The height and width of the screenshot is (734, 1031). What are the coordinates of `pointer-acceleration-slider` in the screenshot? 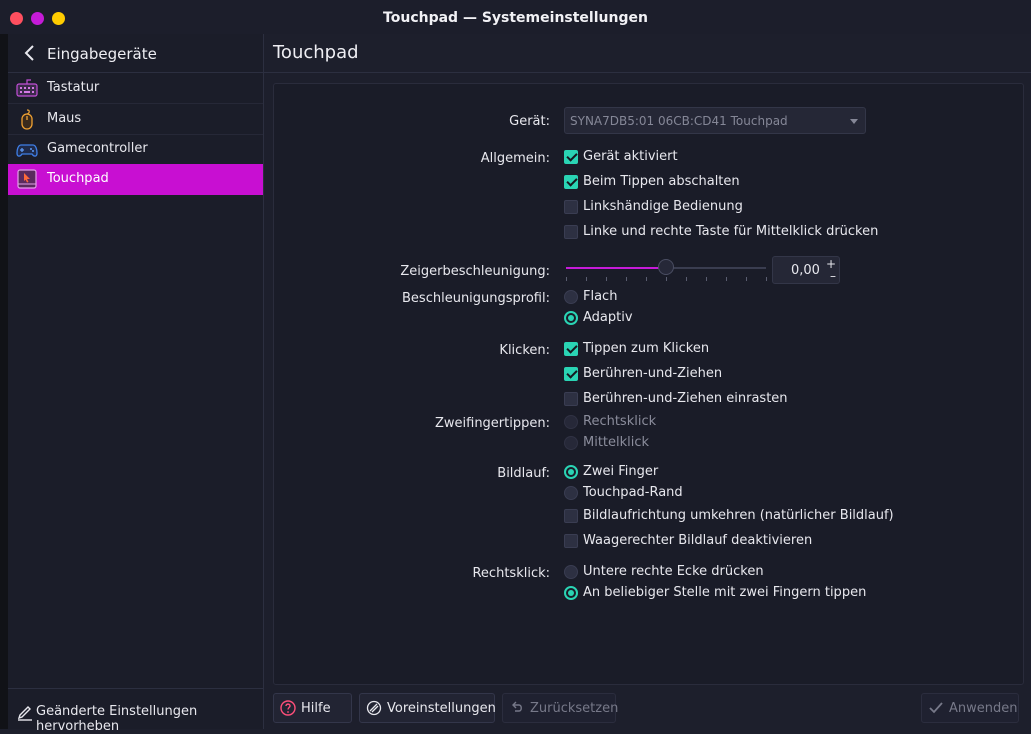 It's located at (666, 268).